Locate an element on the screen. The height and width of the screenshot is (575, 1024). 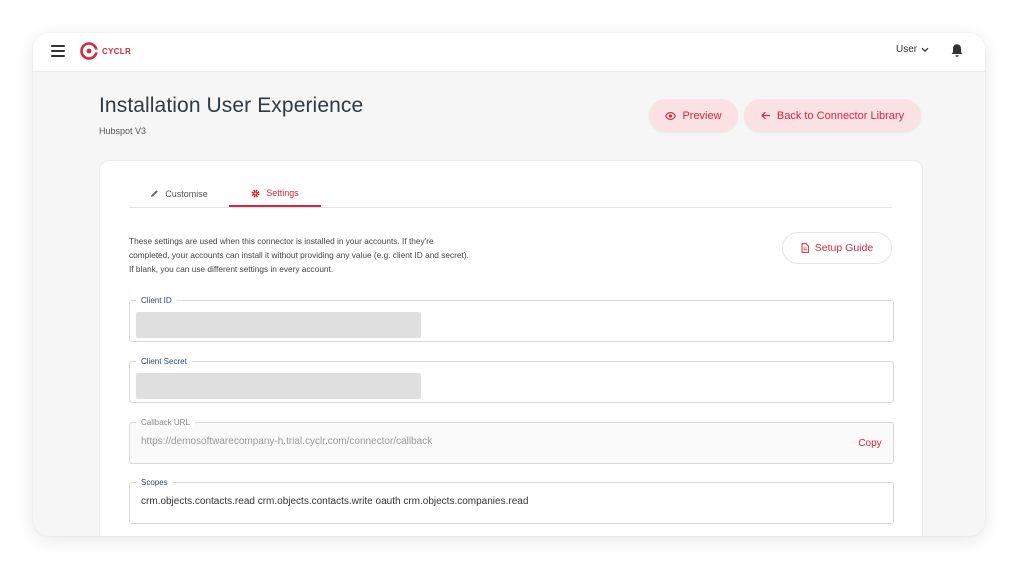
back-to-connector-library-button: Back to Connector Library is located at coordinates (832, 115).